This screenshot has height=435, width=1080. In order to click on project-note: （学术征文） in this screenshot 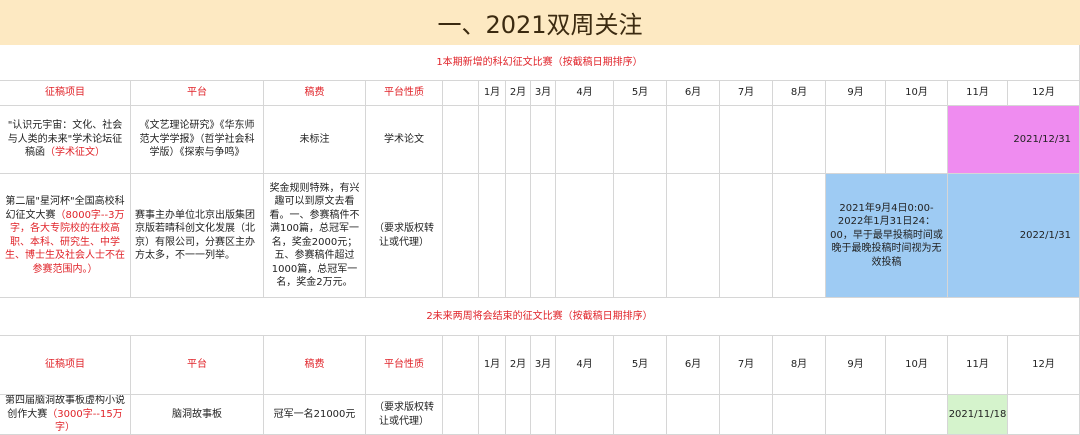, I will do `click(75, 153)`.